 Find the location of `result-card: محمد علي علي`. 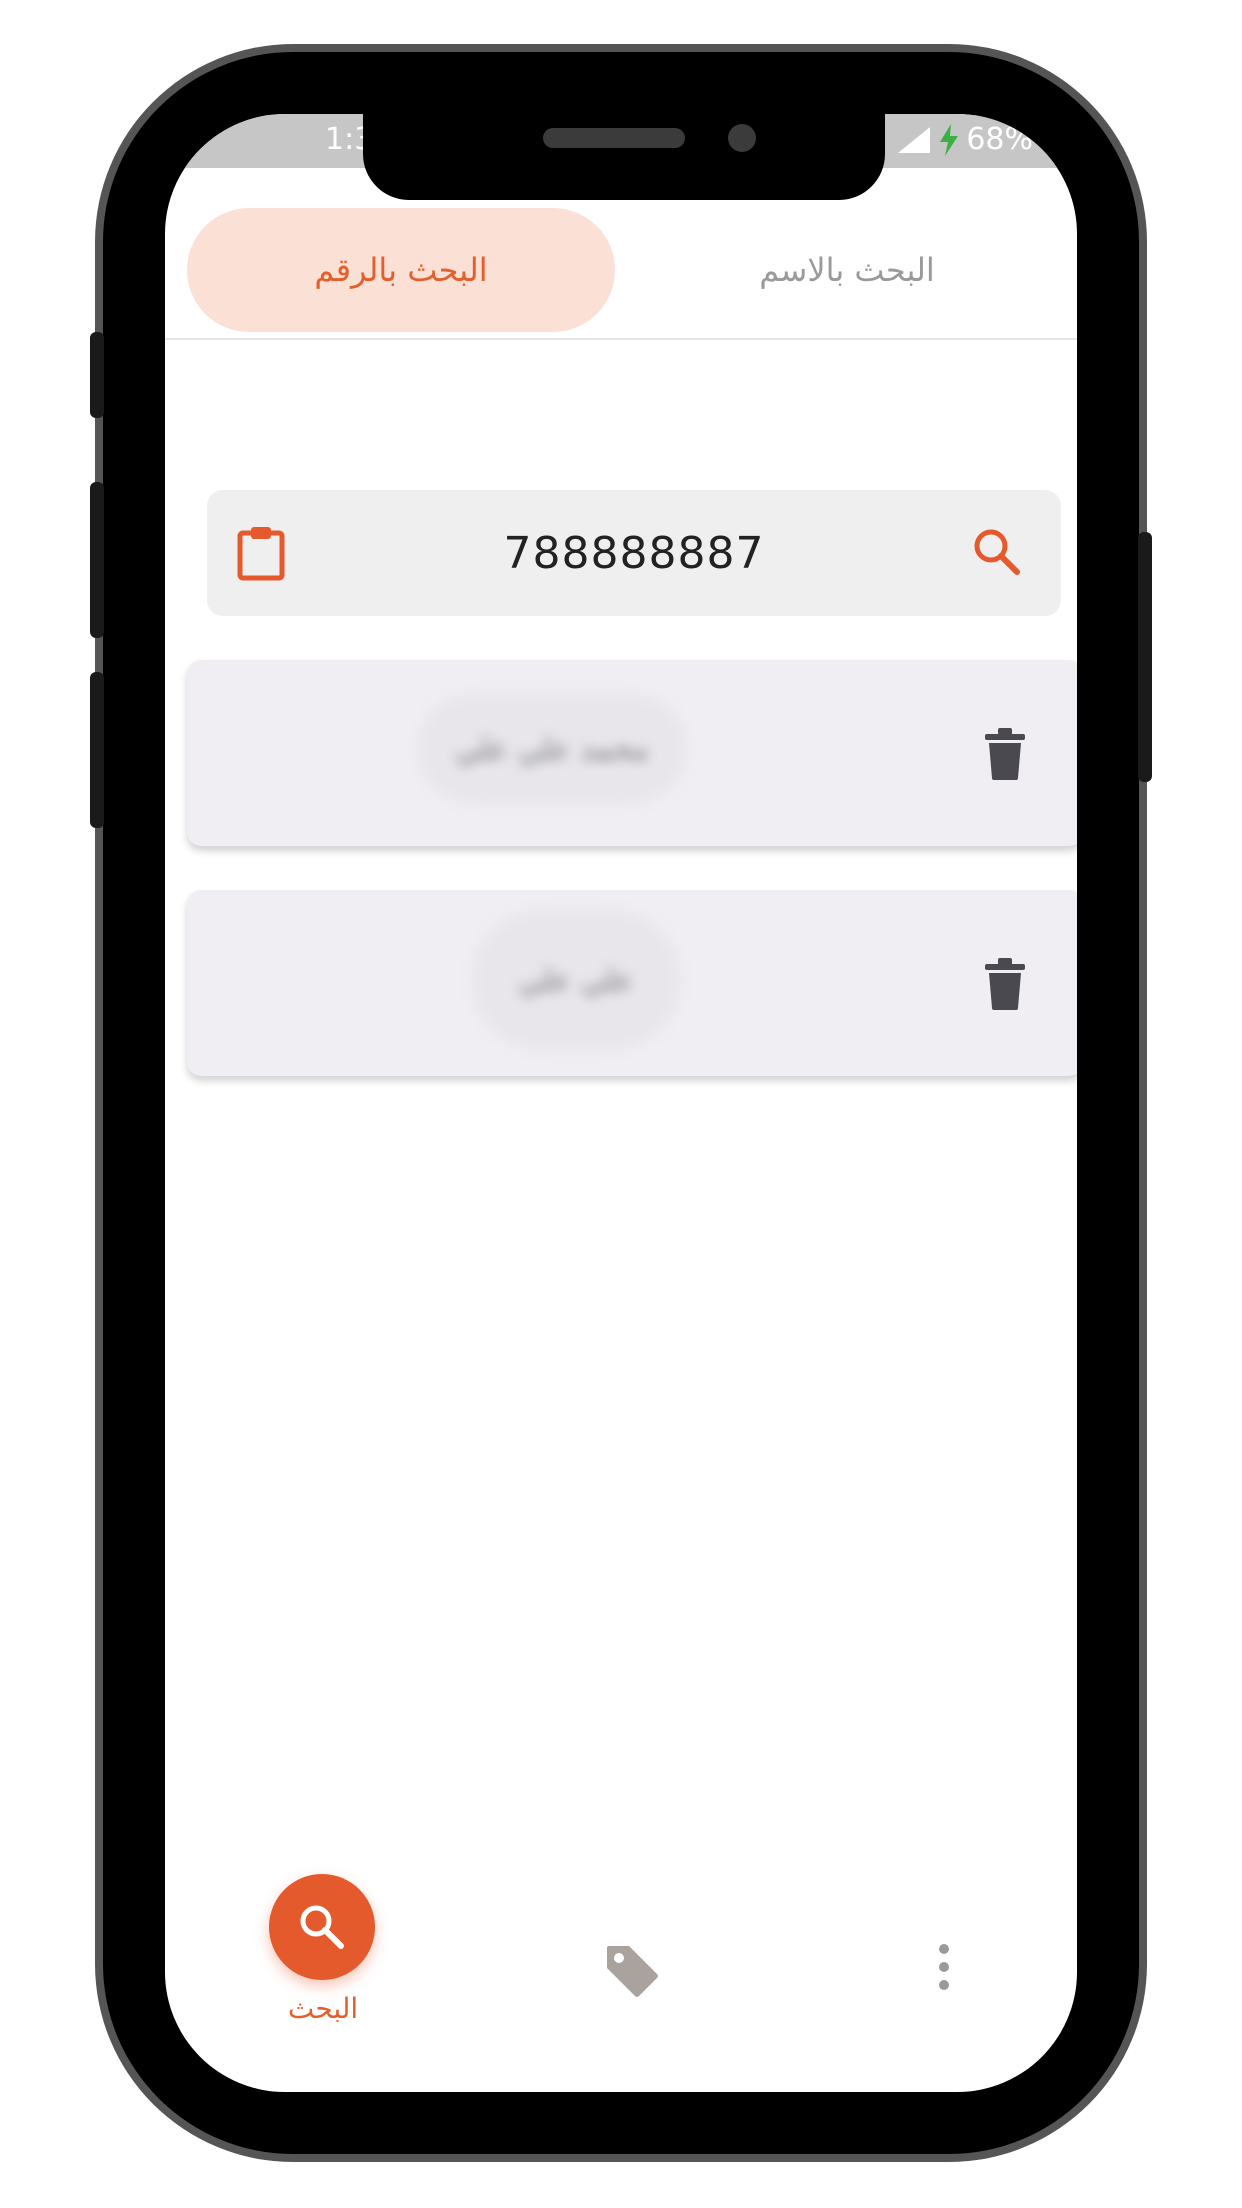

result-card: محمد علي علي is located at coordinates (632, 753).